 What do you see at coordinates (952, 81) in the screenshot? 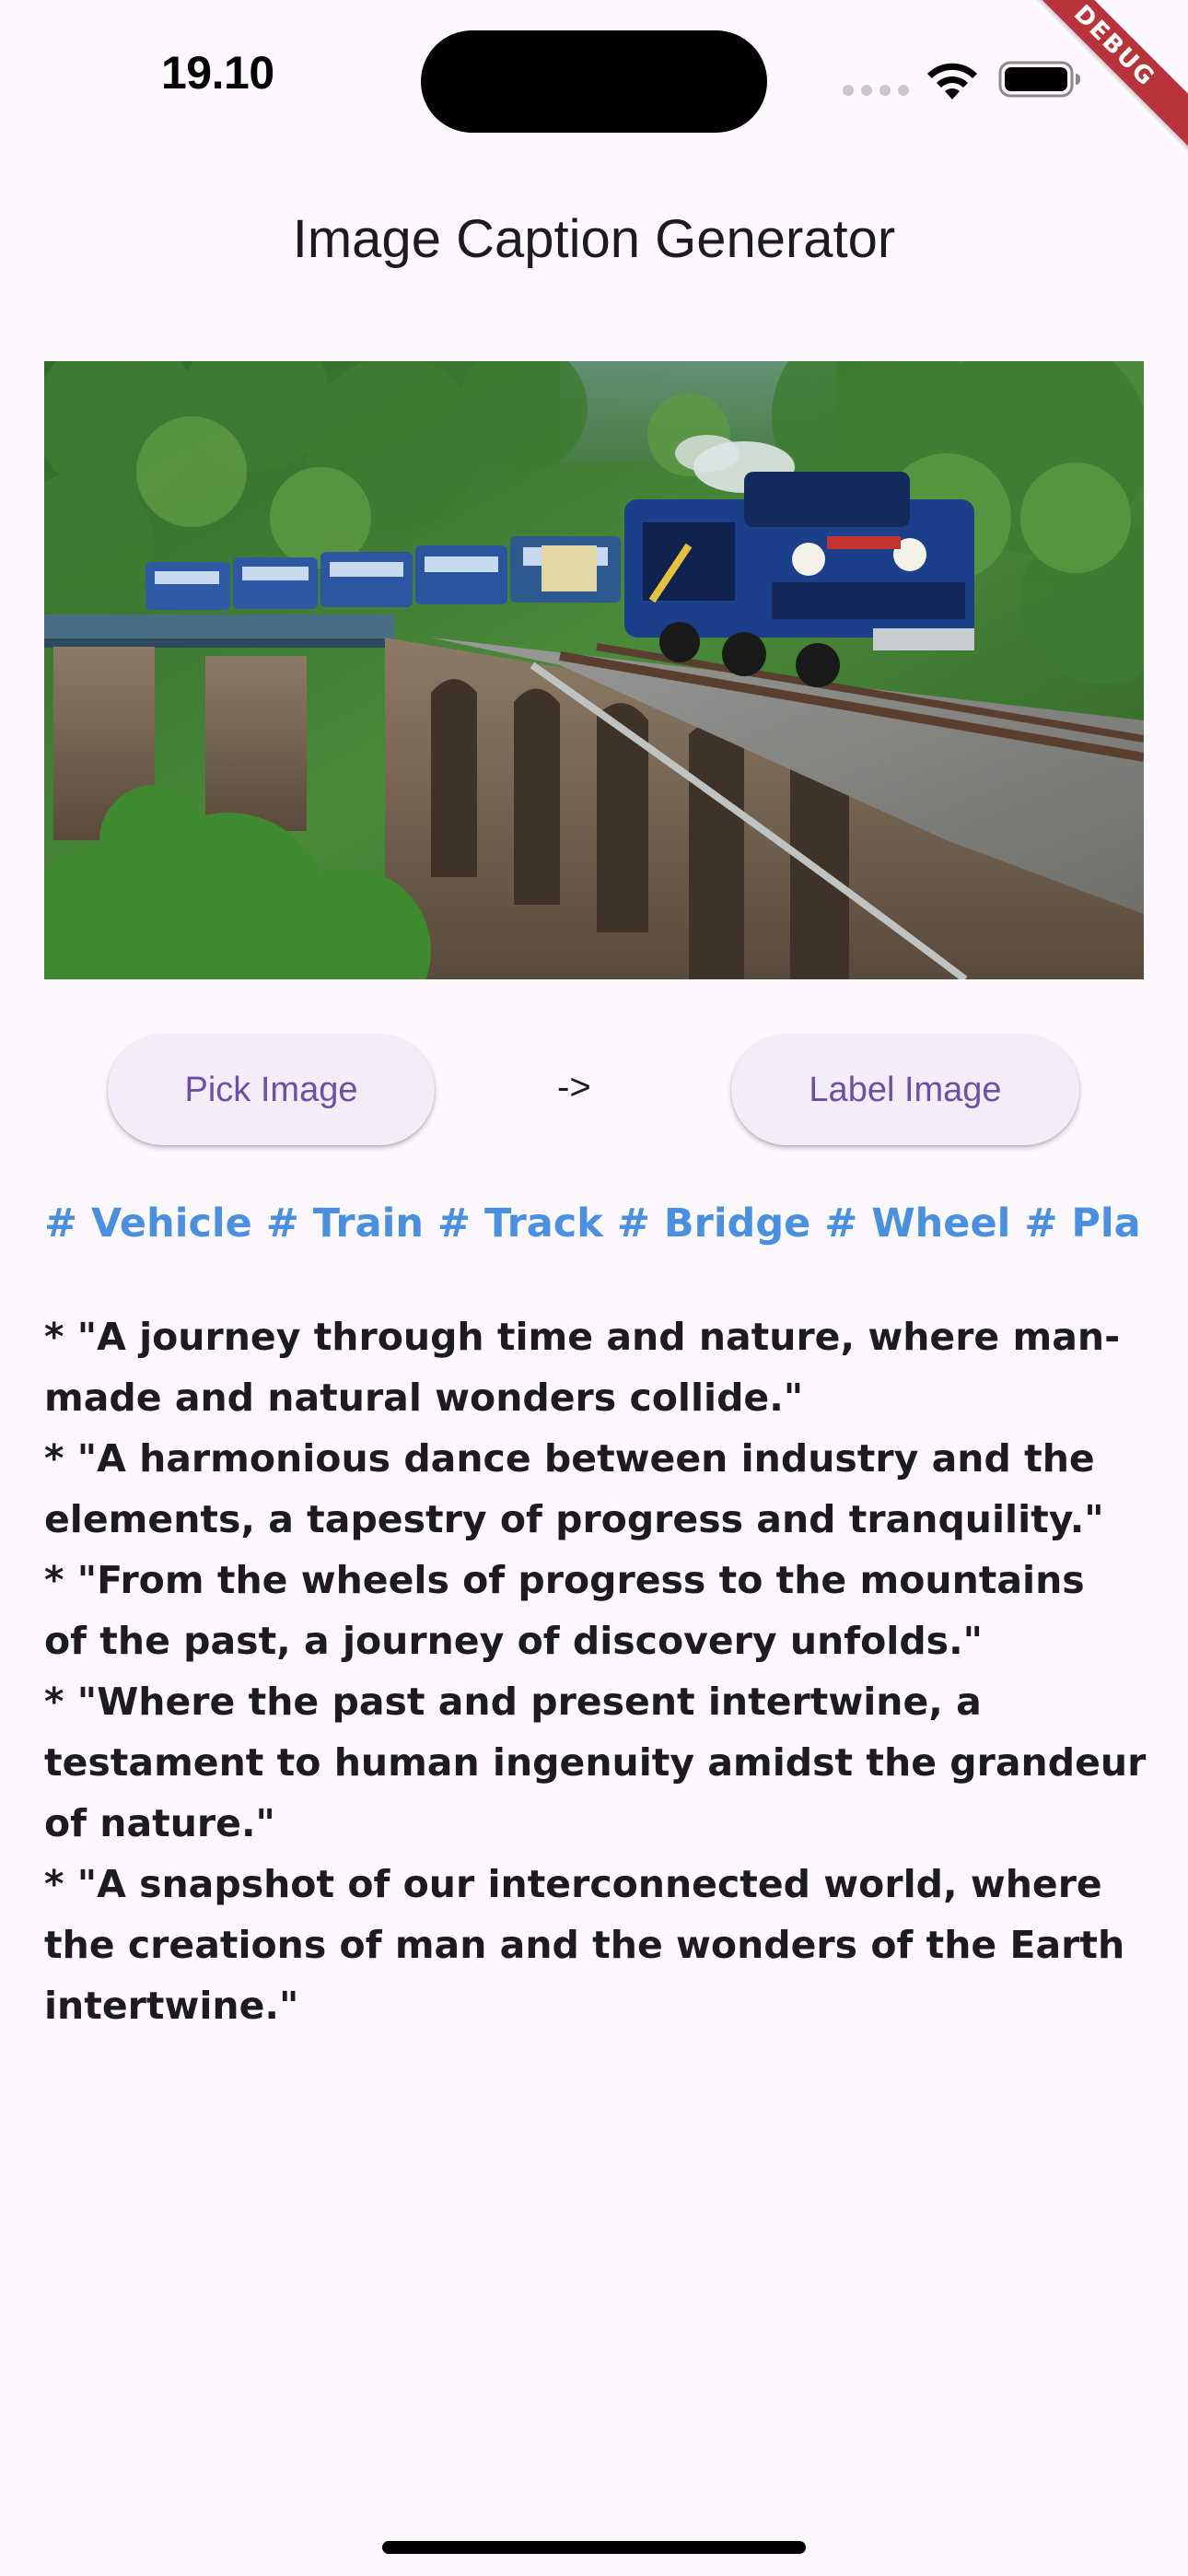
I see `wifi-icon` at bounding box center [952, 81].